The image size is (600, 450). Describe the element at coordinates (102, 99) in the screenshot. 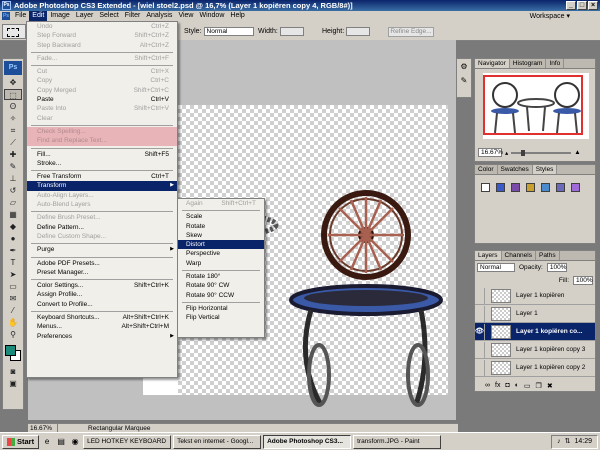

I see `edit-menu-paste: Paste Ctrl+V` at that location.